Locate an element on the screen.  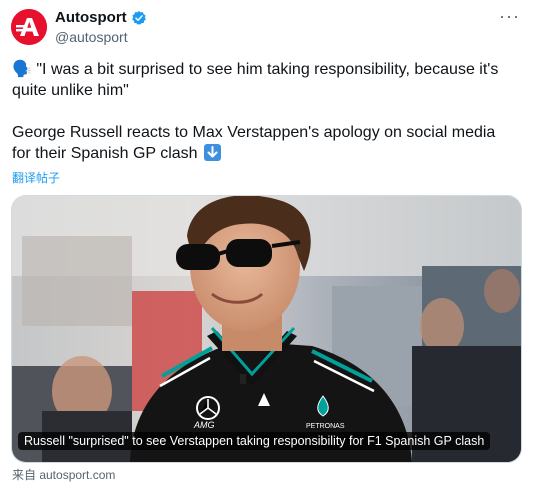
translate-post-link: 翻译帖子 is located at coordinates (36, 177).